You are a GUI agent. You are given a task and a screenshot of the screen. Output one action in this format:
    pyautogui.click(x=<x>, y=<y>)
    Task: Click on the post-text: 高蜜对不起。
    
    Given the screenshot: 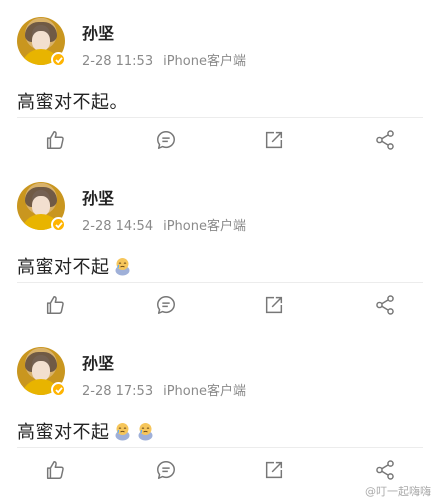 What is the action you would take?
    pyautogui.click(x=72, y=102)
    